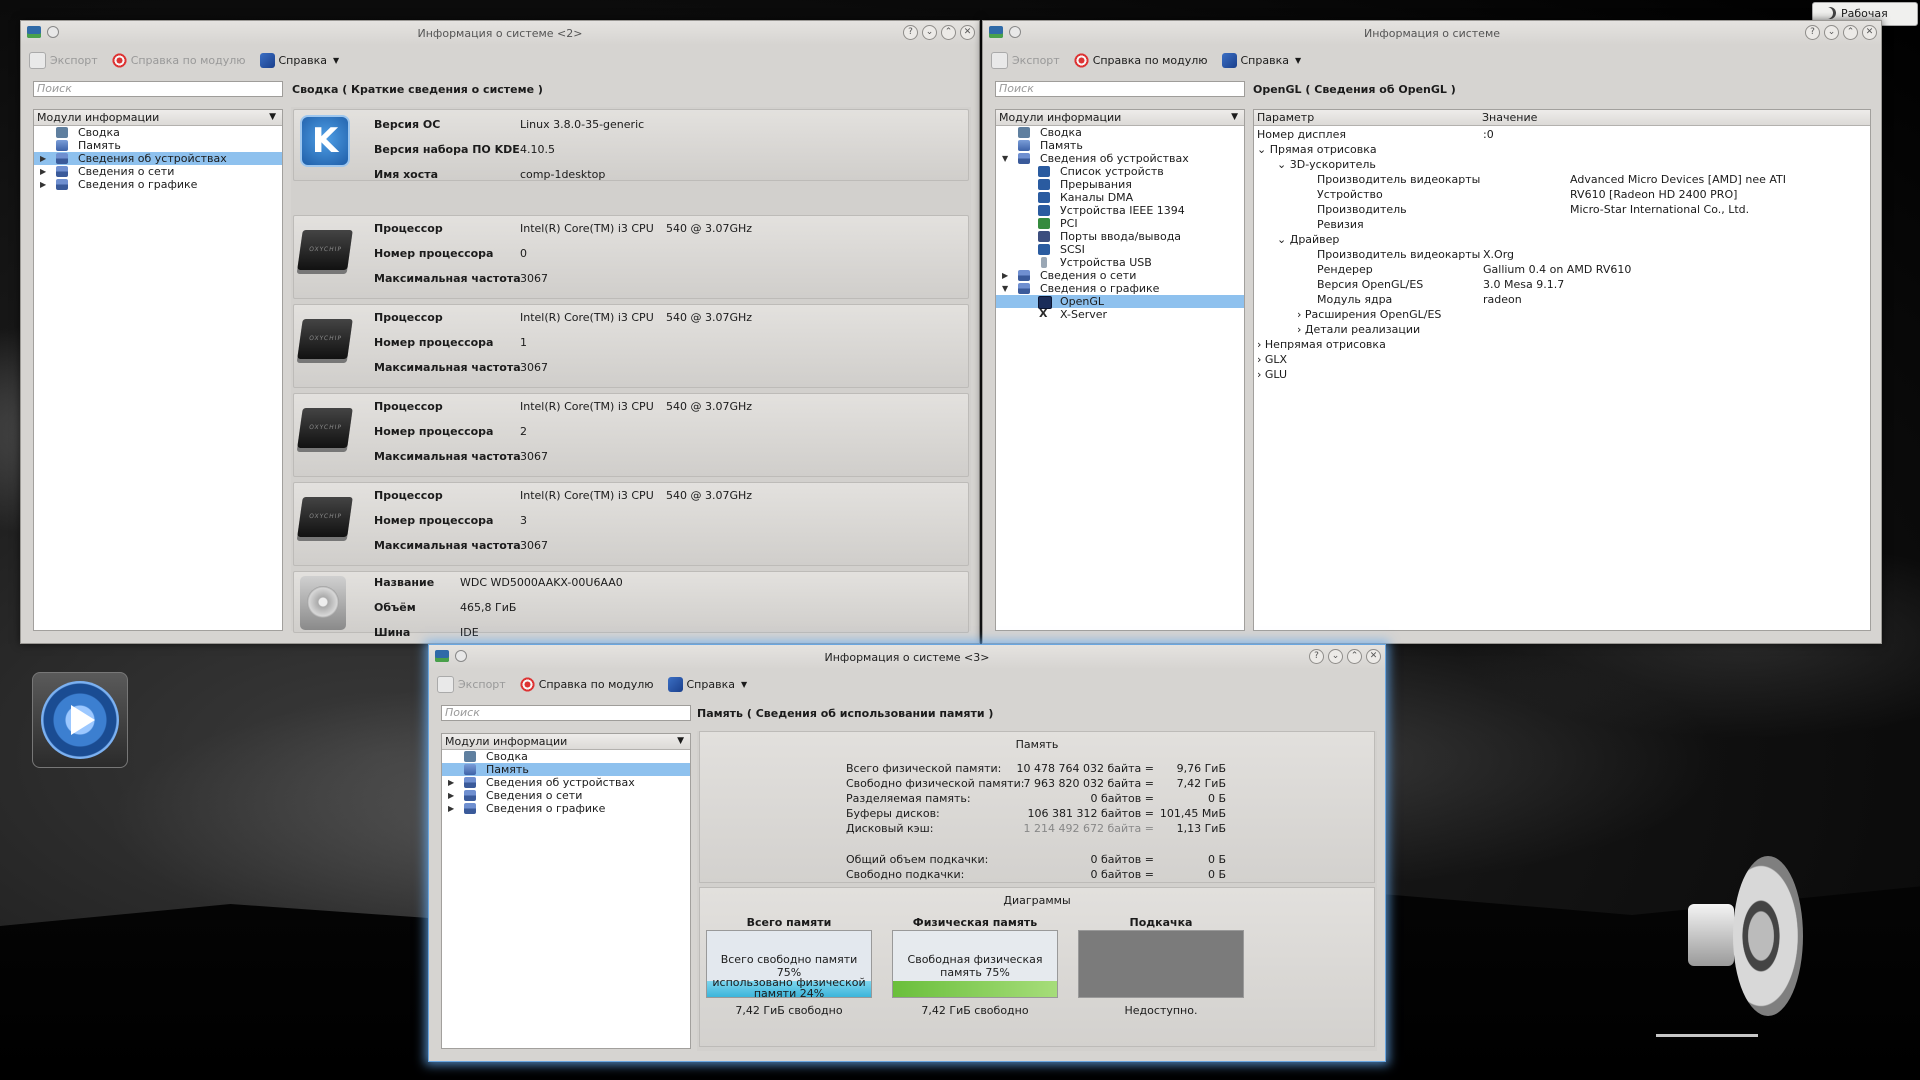 This screenshot has width=1920, height=1080. What do you see at coordinates (1358, 329) in the screenshot?
I see `table-row: › Детали реализации` at bounding box center [1358, 329].